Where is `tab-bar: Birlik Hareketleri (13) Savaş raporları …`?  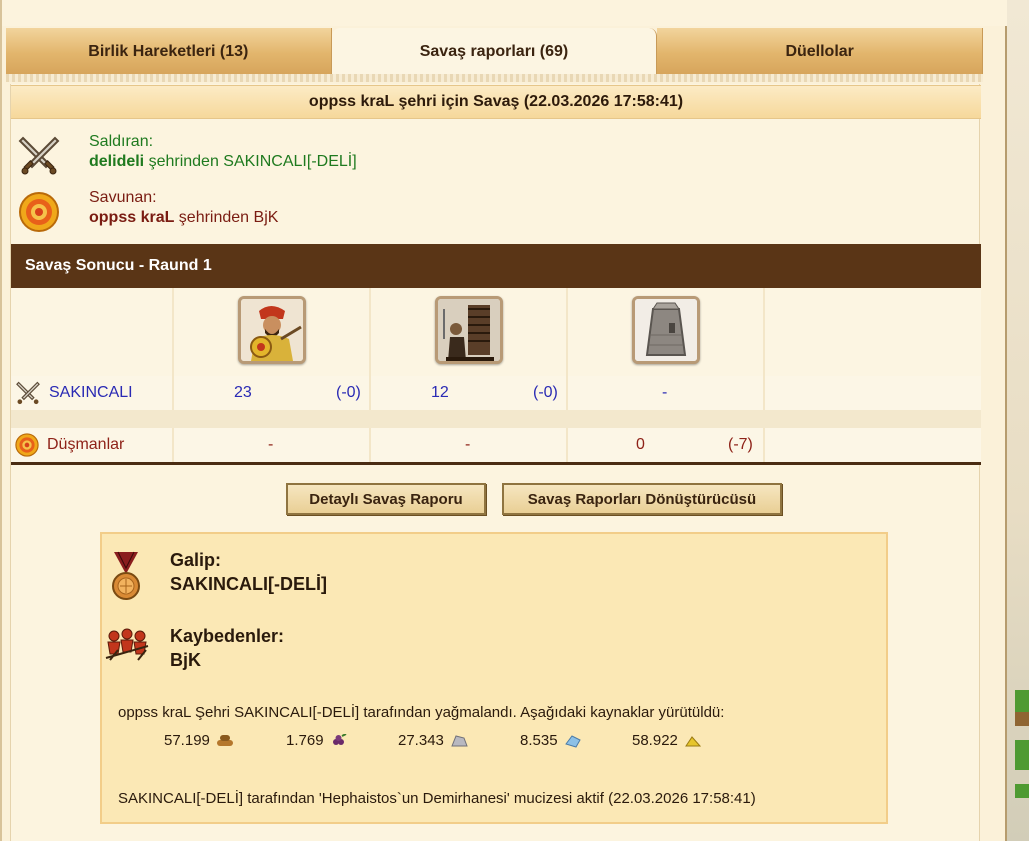
tab-bar: Birlik Hareketleri (13) Savaş raporları … is located at coordinates (495, 51).